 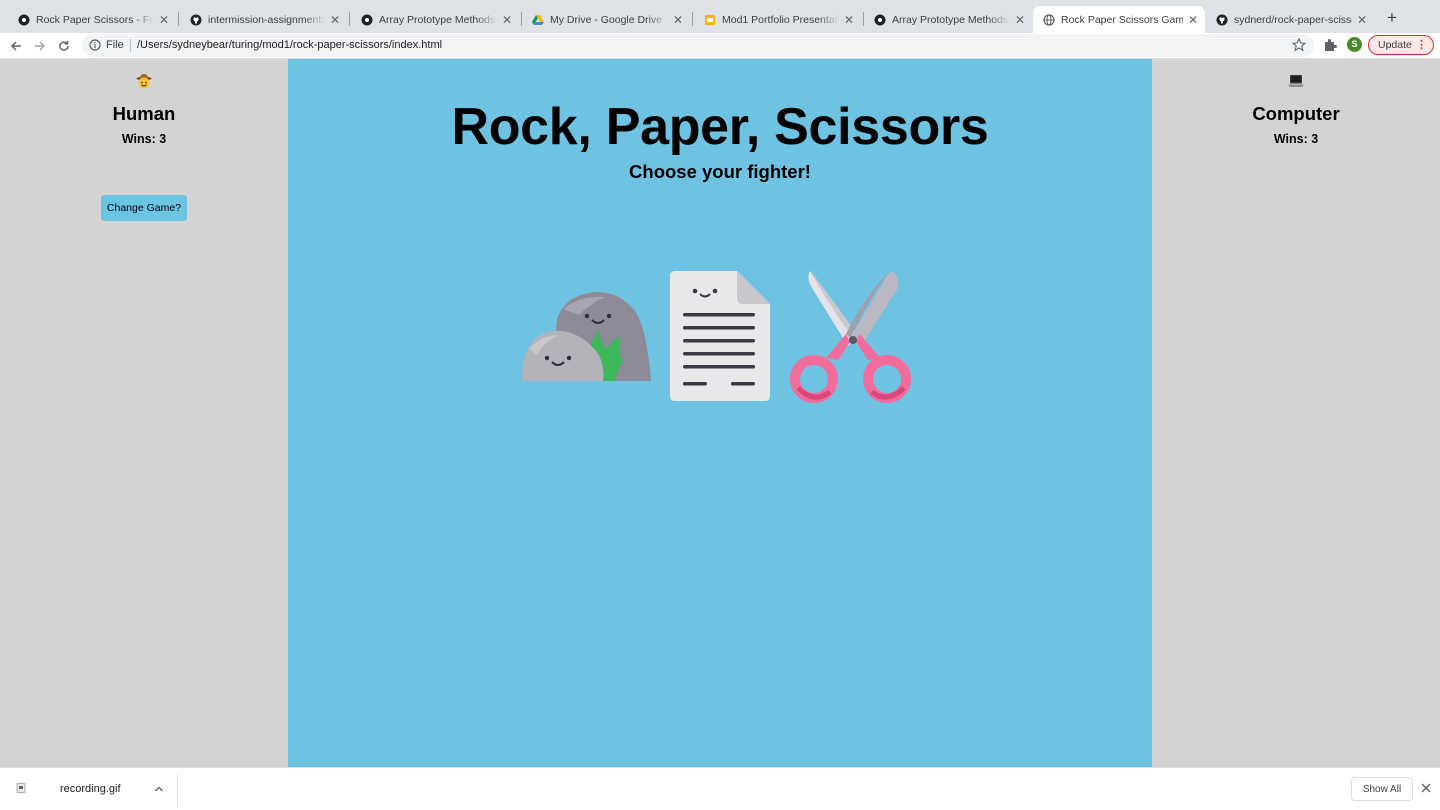 I want to click on scissors-icon, so click(x=853, y=337).